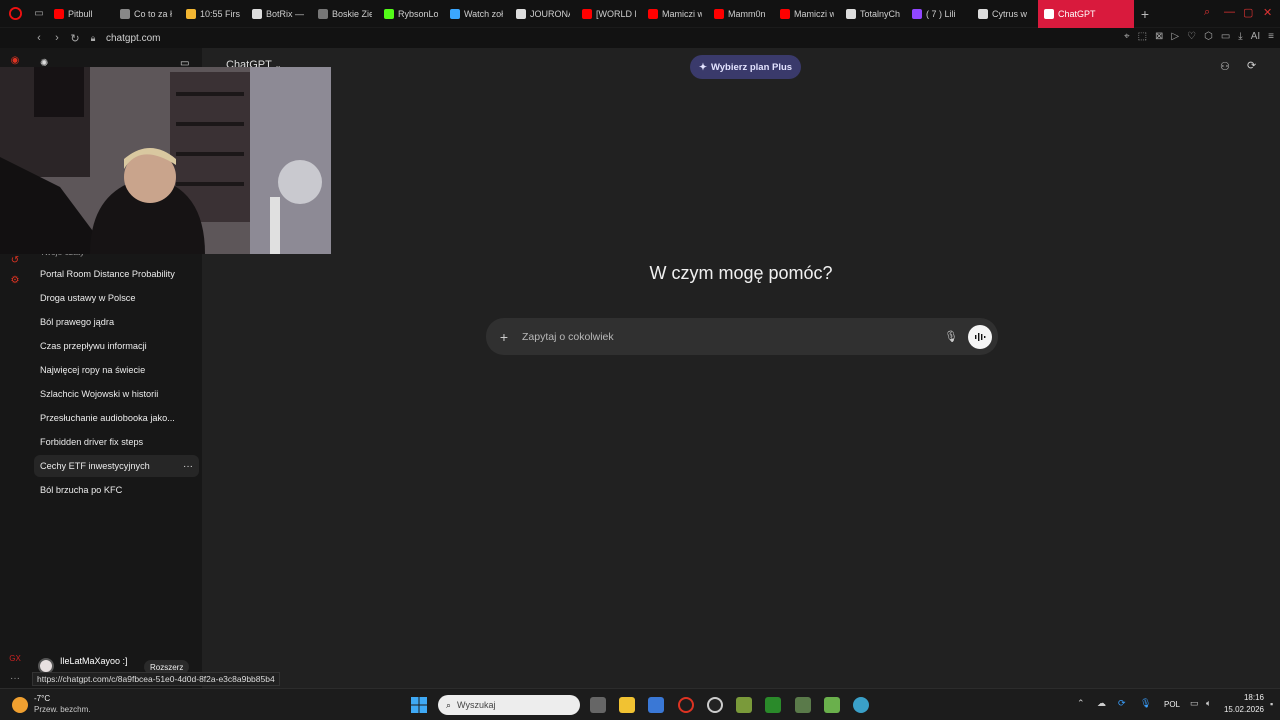 The height and width of the screenshot is (720, 1280). I want to click on tab: JOURONA, so click(543, 14).